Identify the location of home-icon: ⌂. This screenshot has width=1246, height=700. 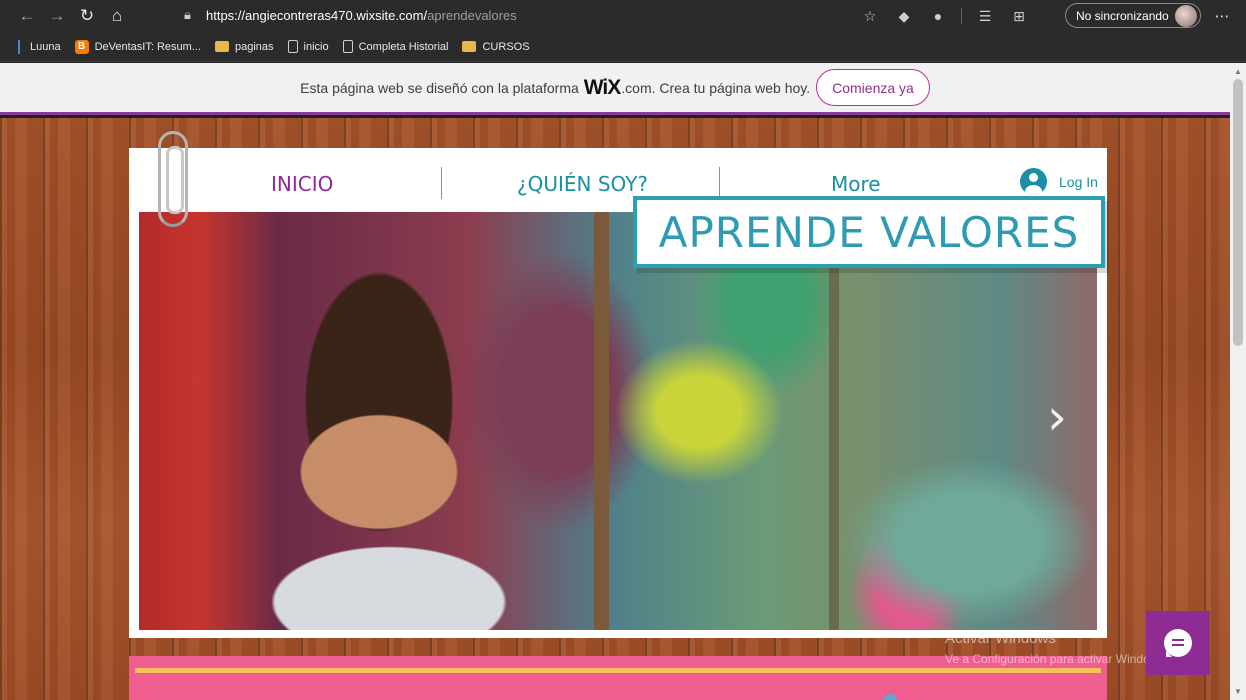
(117, 16).